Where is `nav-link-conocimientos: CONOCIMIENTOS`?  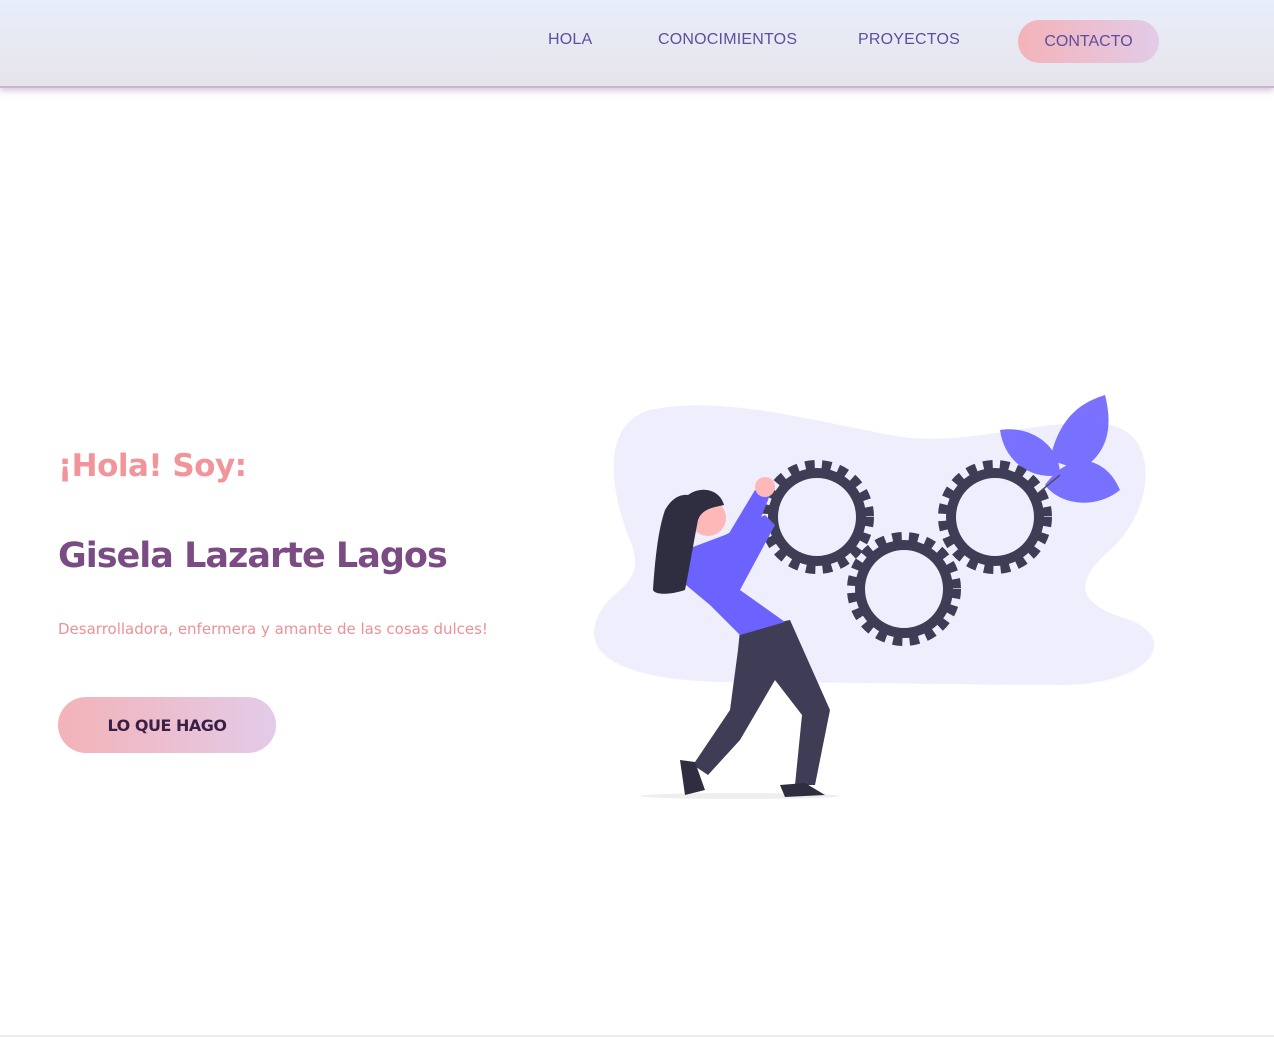
nav-link-conocimientos: CONOCIMIENTOS is located at coordinates (727, 40).